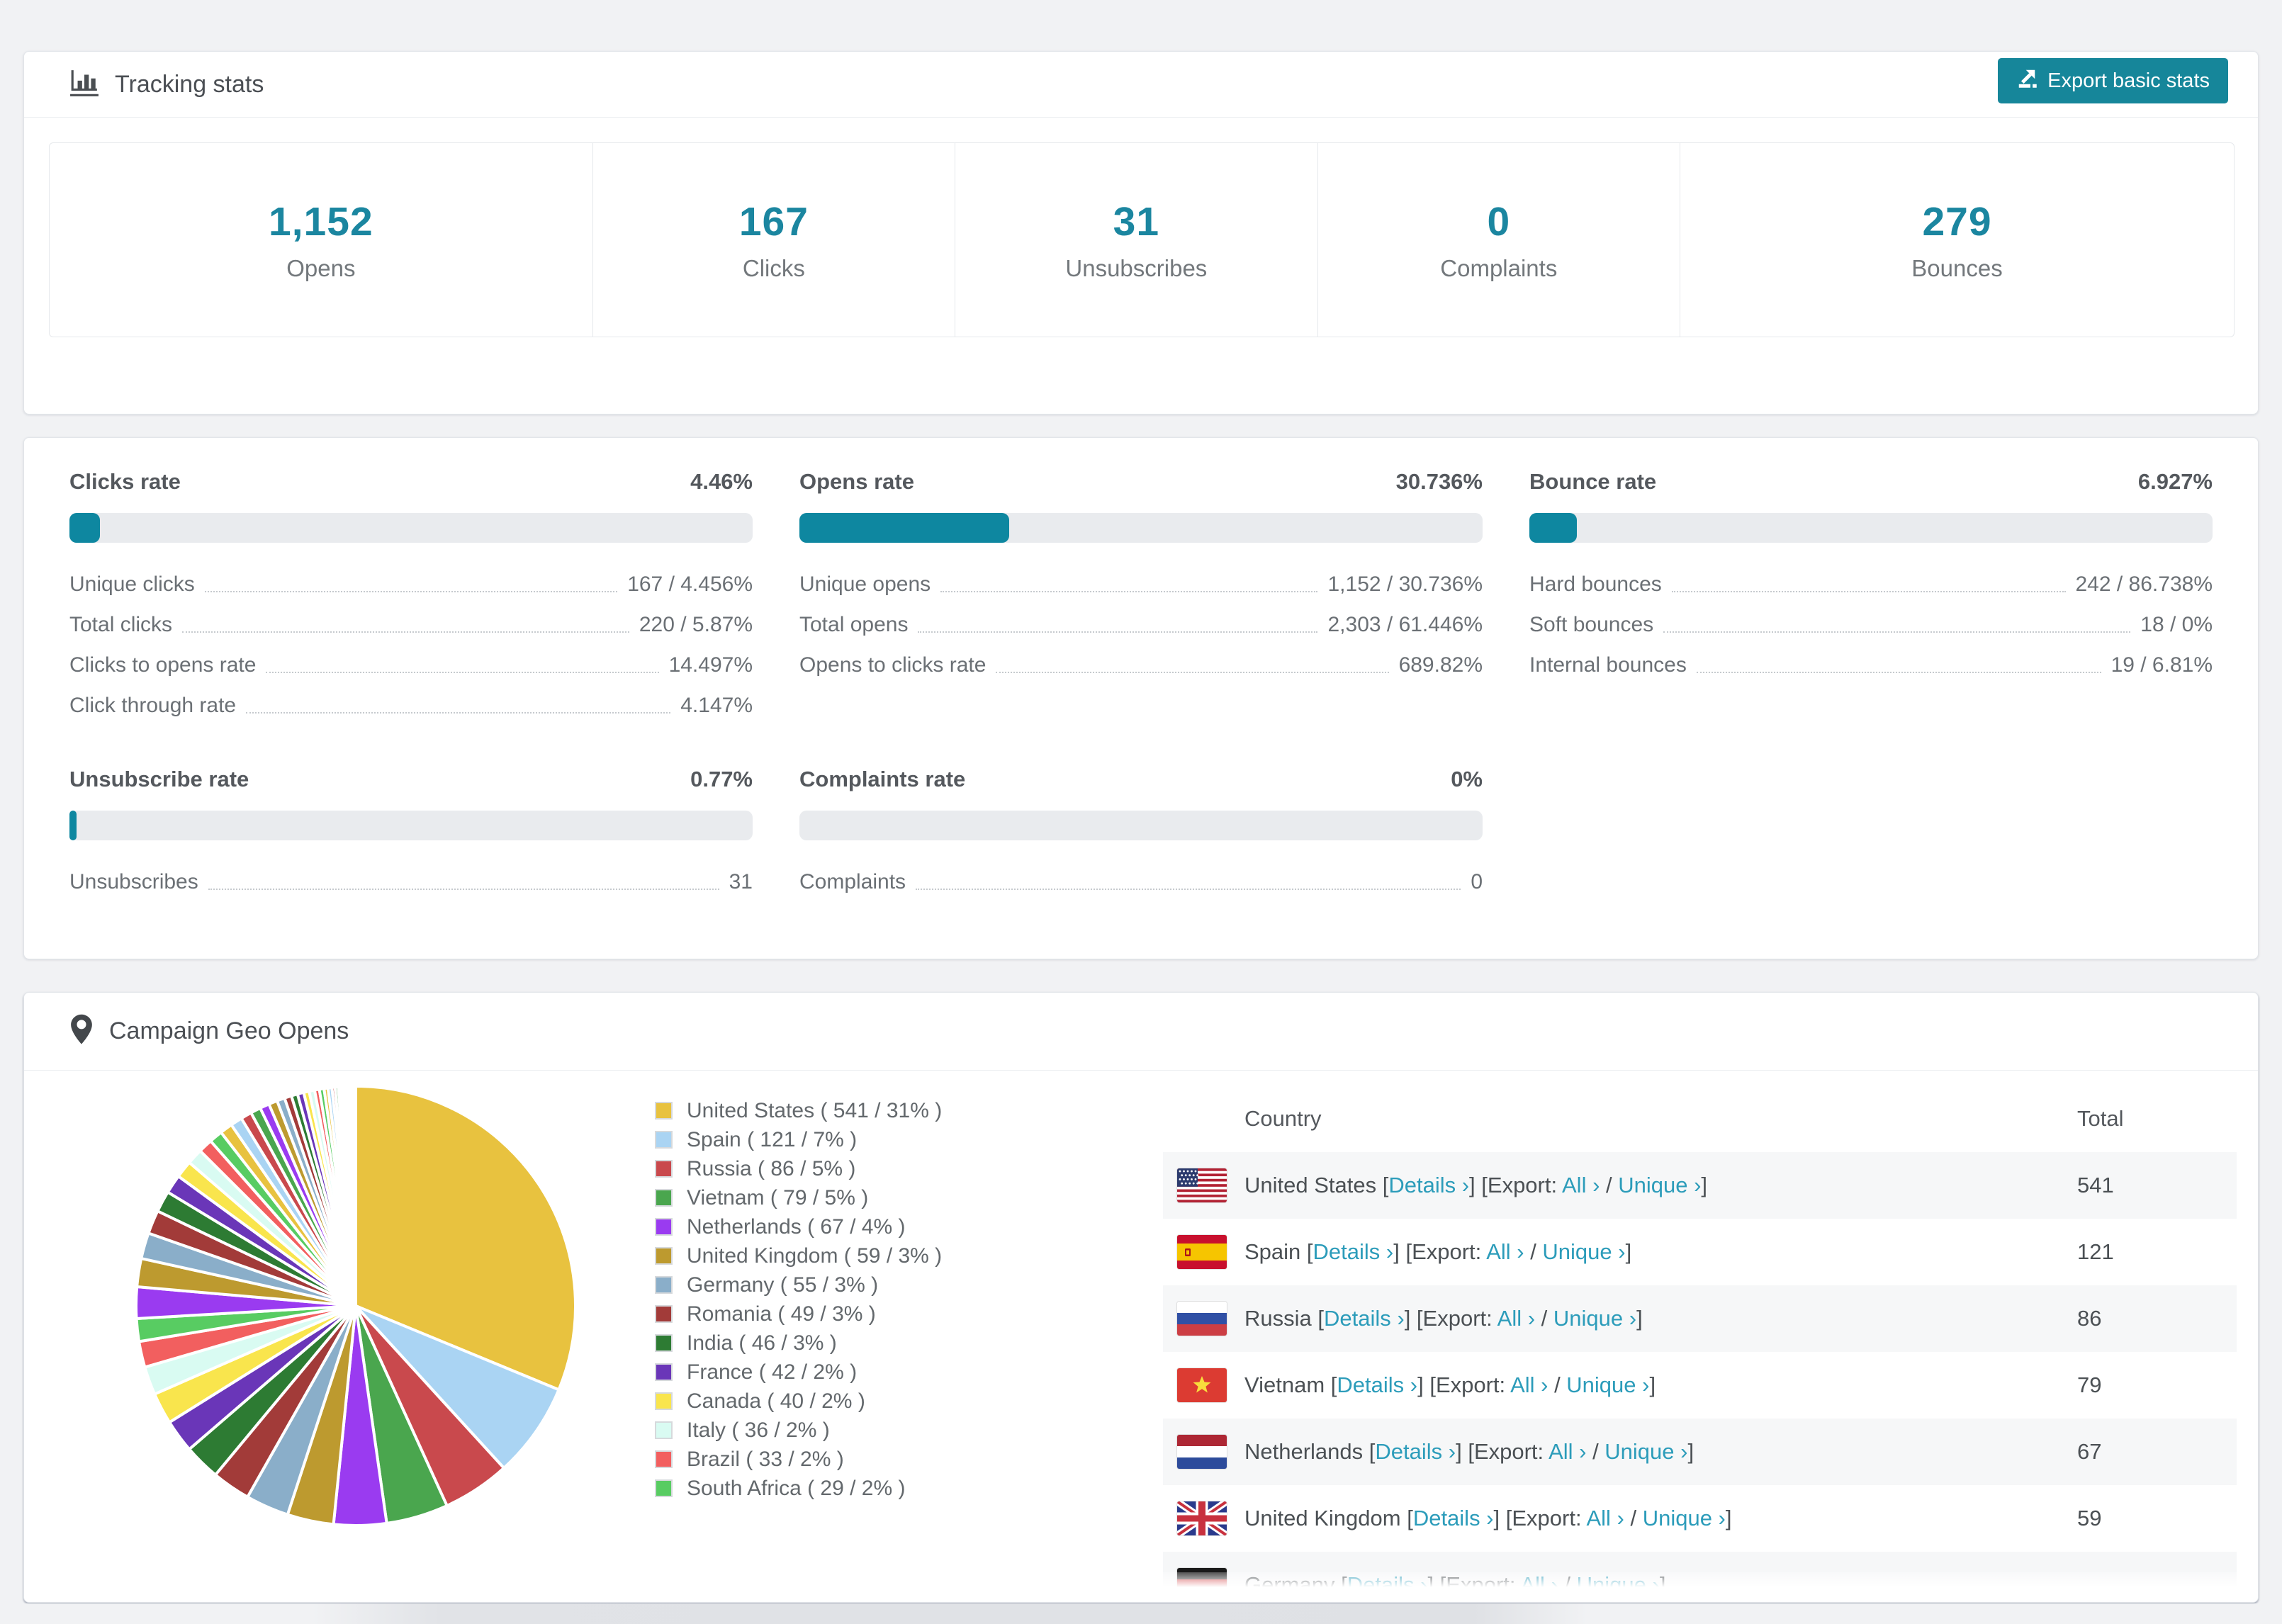  I want to click on geo-header: Campaign Geo Opens, so click(1141, 1032).